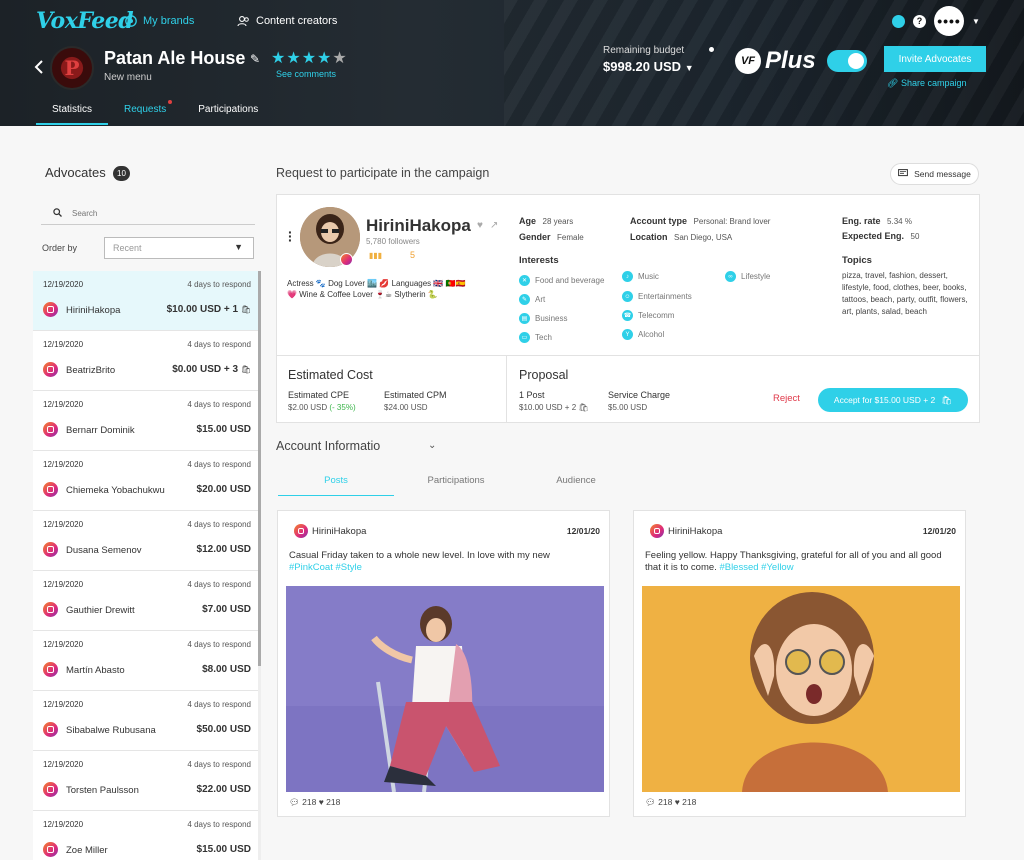 The height and width of the screenshot is (860, 1024). What do you see at coordinates (145, 112) in the screenshot?
I see `tab-requests: Requests` at bounding box center [145, 112].